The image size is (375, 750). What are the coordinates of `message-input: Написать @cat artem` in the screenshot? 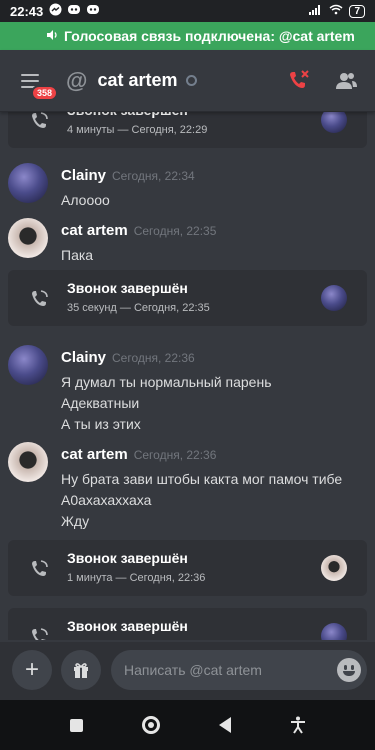 It's located at (239, 670).